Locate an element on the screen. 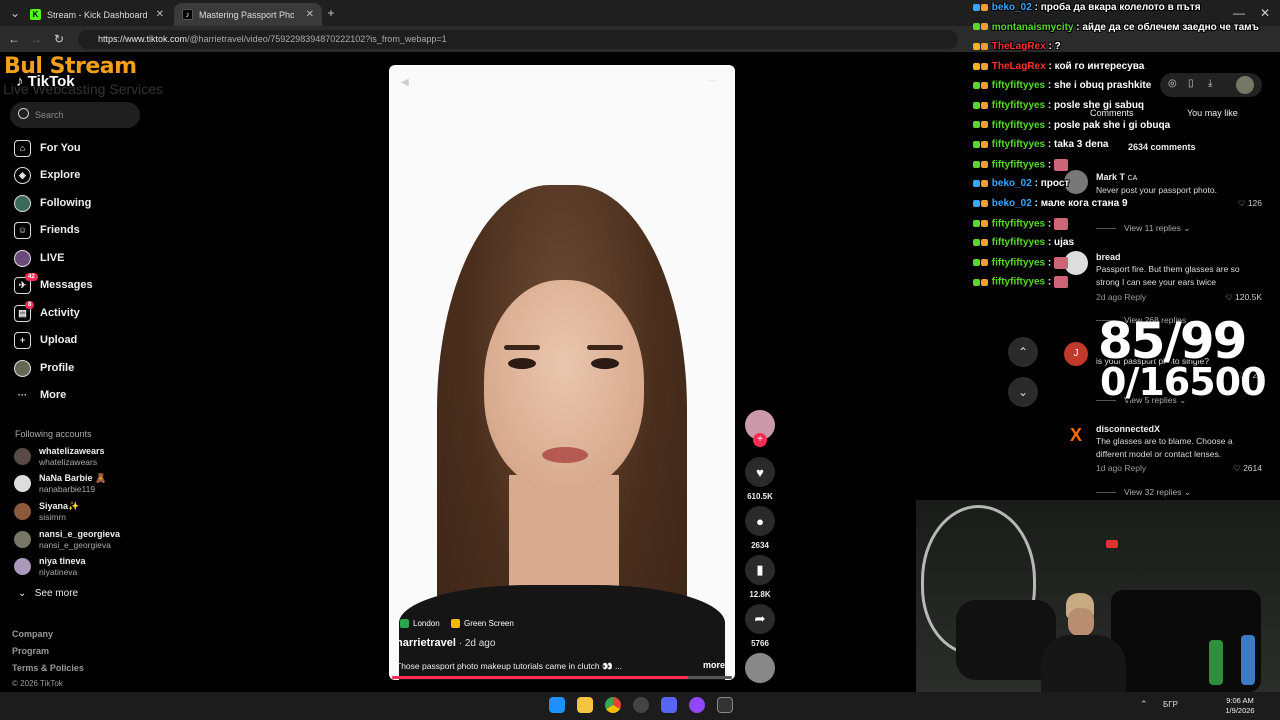 The image size is (1280, 720). obs-icon is located at coordinates (641, 705).